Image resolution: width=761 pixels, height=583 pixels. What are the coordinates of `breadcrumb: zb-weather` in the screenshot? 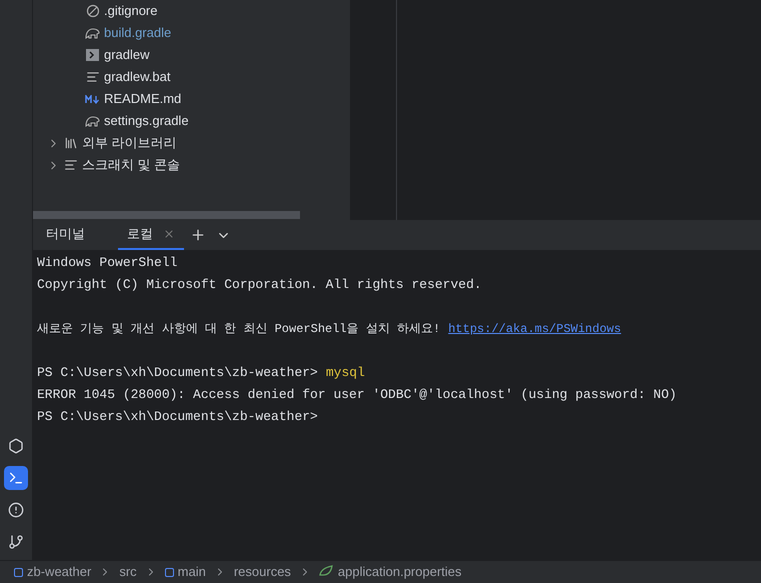 It's located at (59, 572).